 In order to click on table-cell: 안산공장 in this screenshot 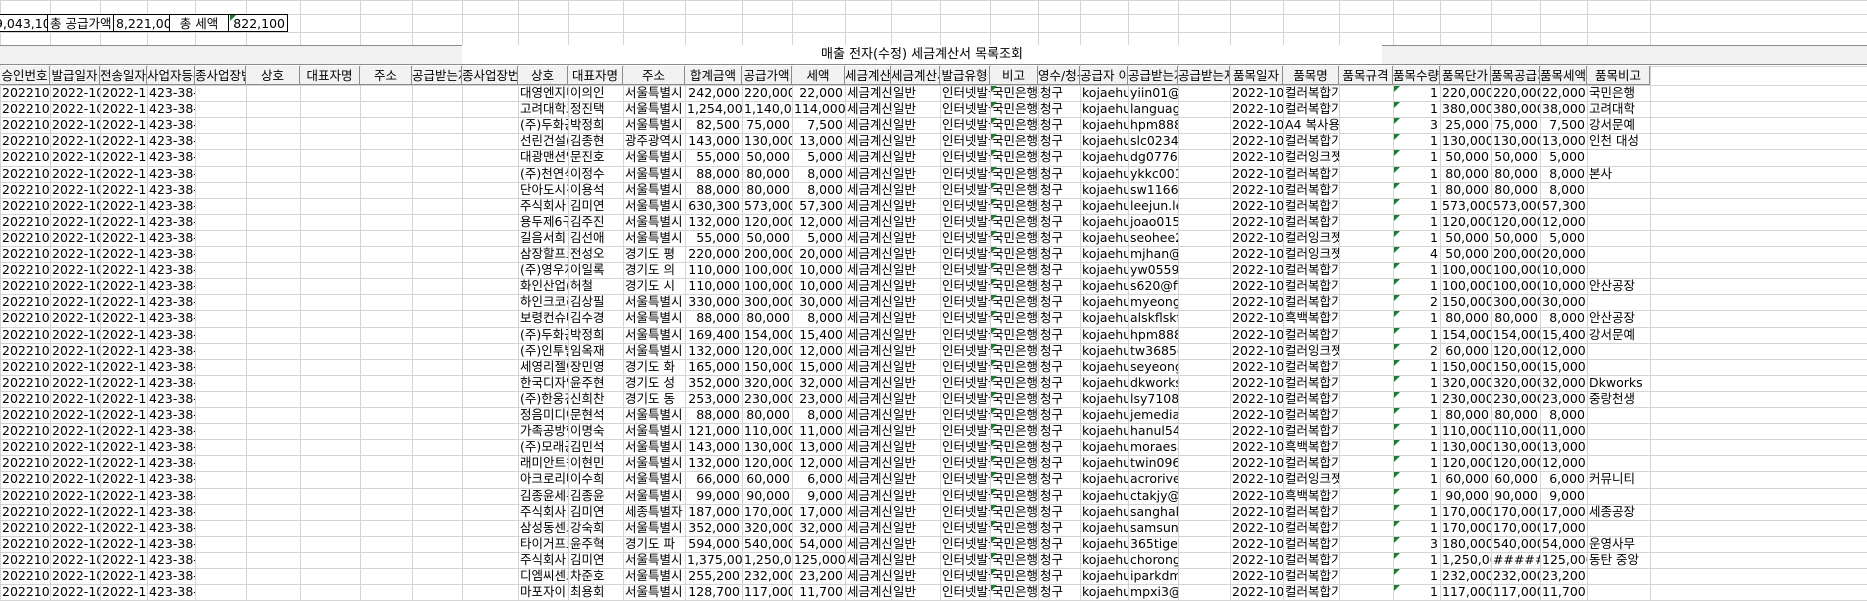, I will do `click(1618, 286)`.